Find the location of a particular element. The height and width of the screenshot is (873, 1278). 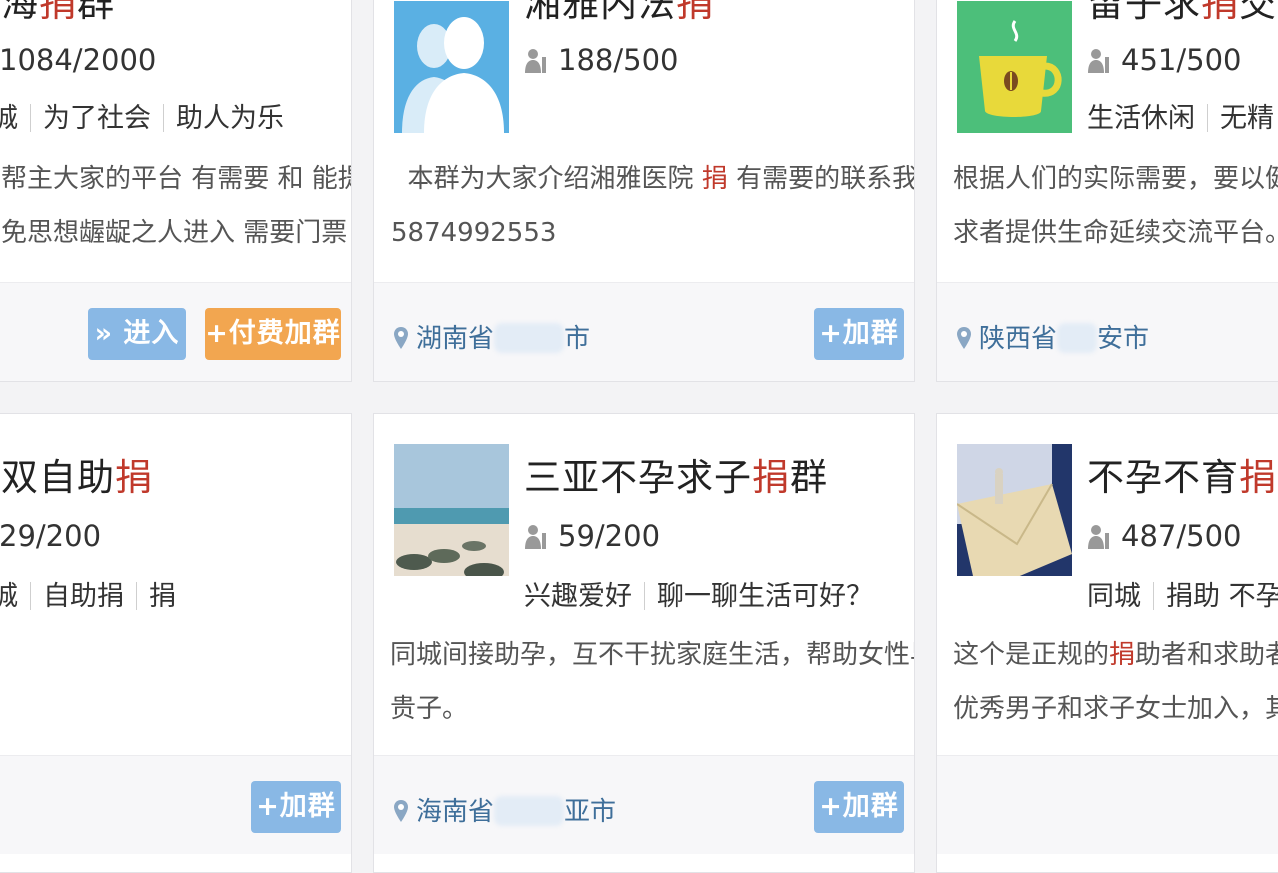

group-title: 湘雅内法捐 is located at coordinates (619, 13).